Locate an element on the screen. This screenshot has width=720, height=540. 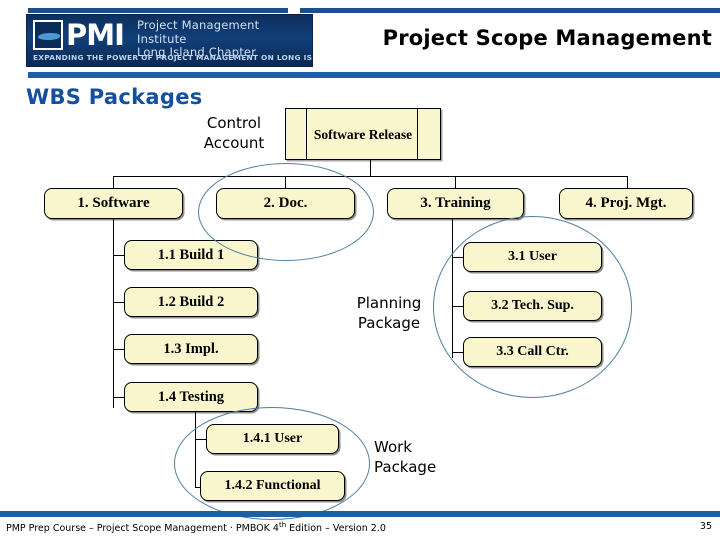
root-divider-right is located at coordinates (417, 134).